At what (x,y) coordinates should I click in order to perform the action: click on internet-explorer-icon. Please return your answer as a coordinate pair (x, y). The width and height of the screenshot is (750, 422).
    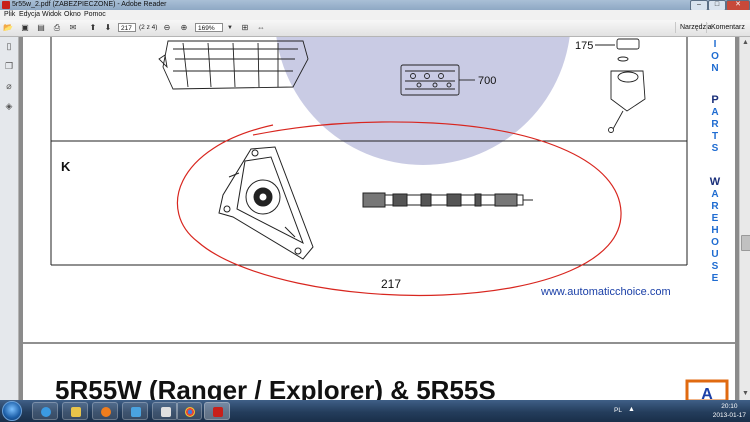
    Looking at the image, I should click on (46, 412).